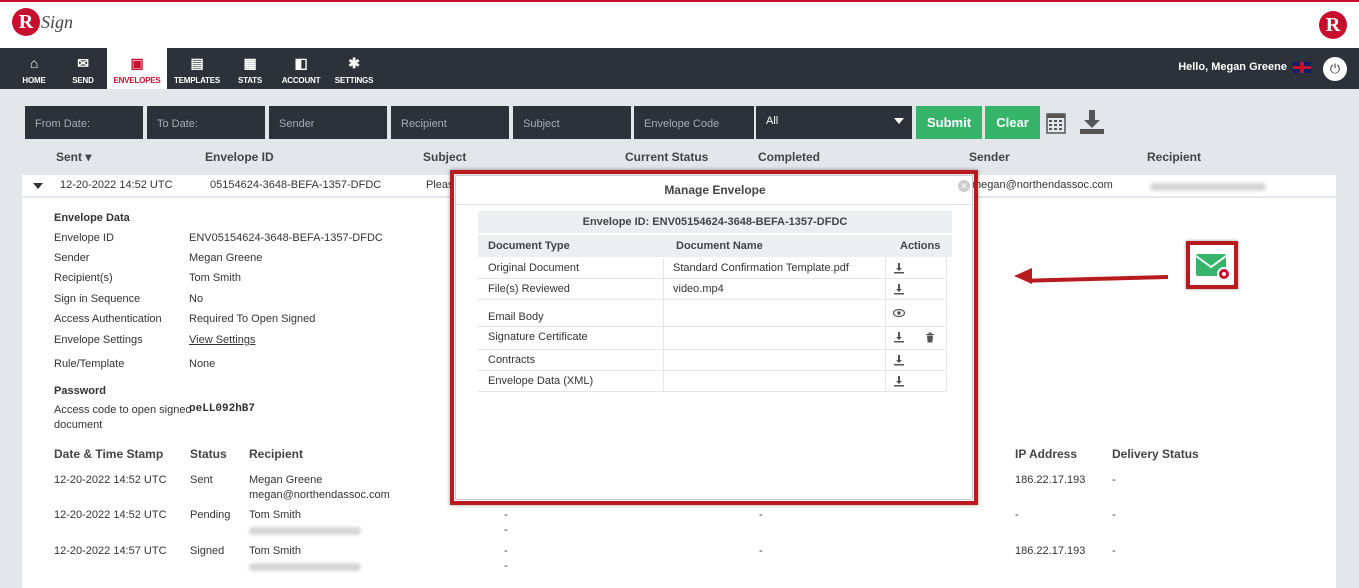 The image size is (1359, 588). I want to click on brand-bar: R Sign R, so click(679, 24).